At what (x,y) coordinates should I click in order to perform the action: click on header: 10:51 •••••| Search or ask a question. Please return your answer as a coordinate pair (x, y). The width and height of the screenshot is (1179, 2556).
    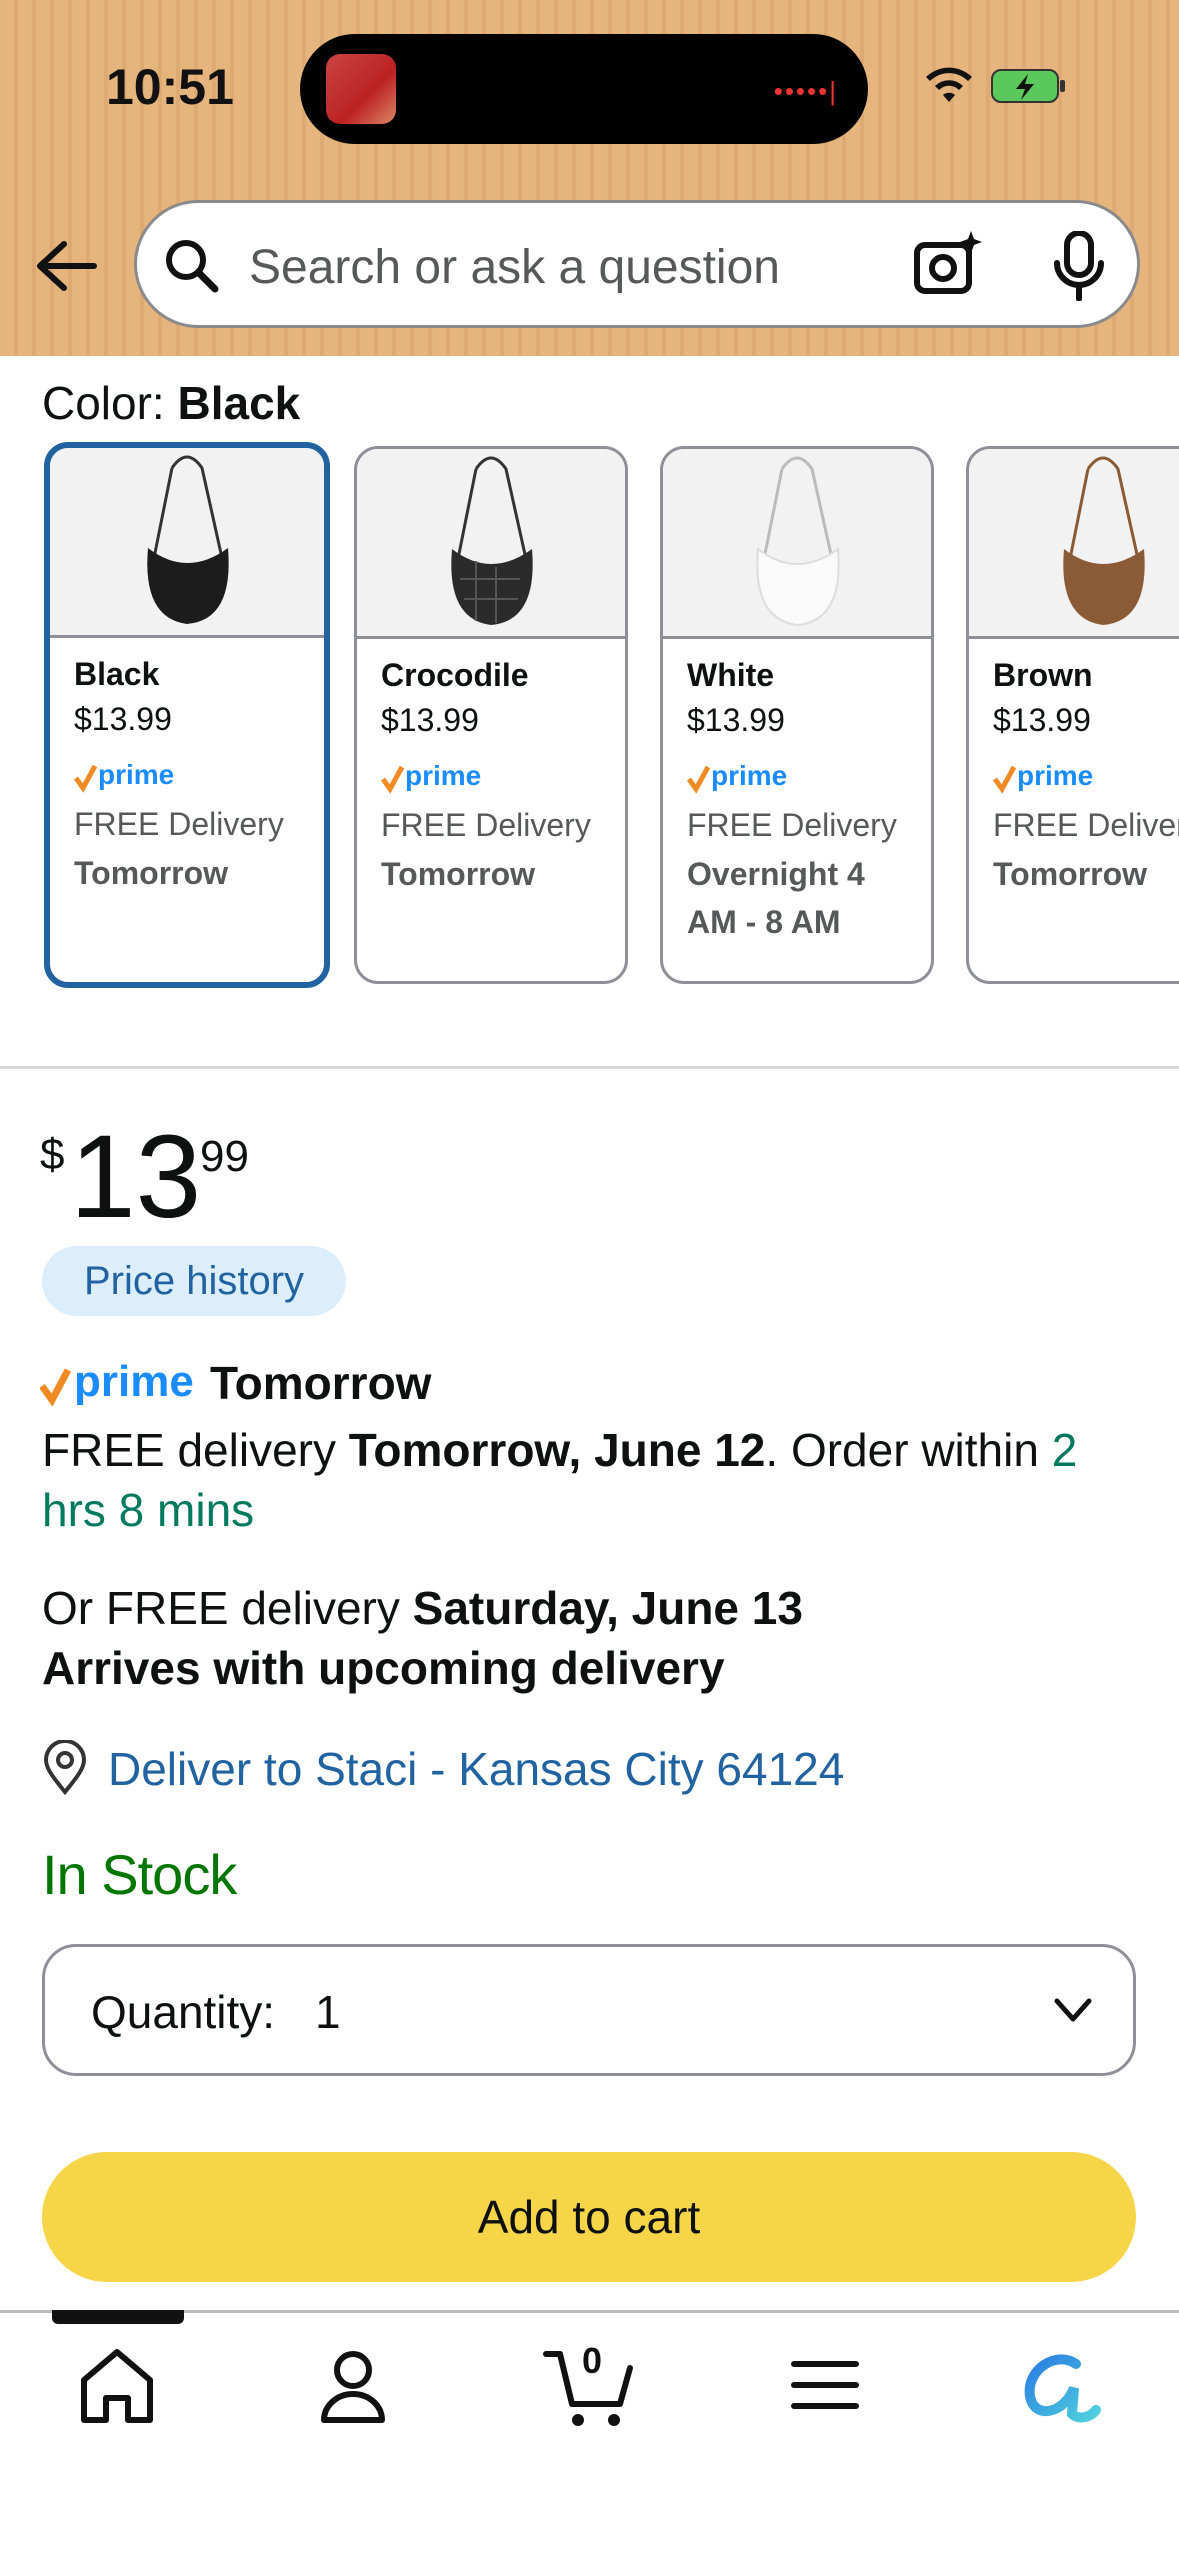
    Looking at the image, I should click on (589, 178).